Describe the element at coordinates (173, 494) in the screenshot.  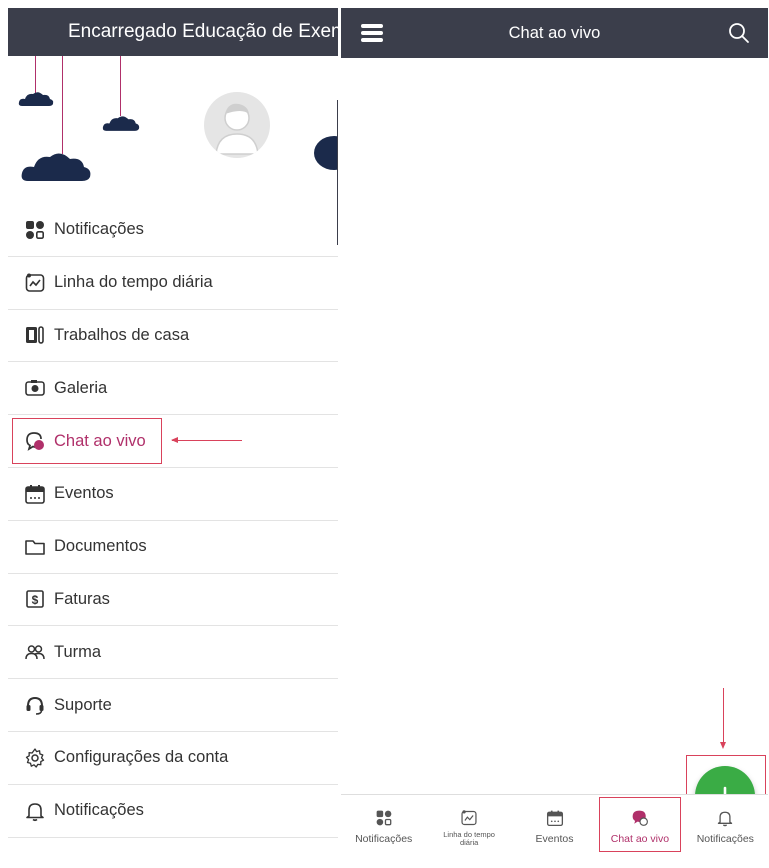
I see `drawer-item-eventos: Eventos` at that location.